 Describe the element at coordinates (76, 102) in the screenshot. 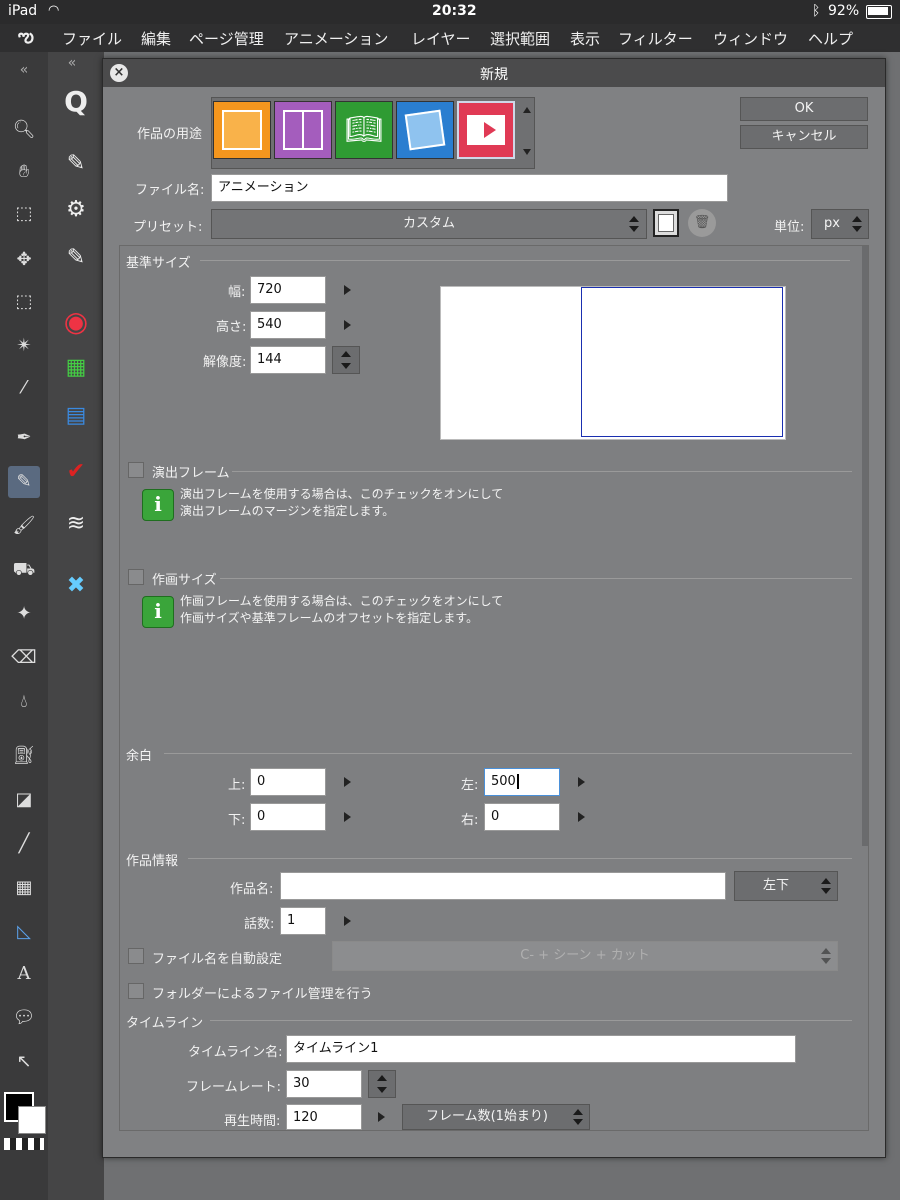

I see `navigator-icon: Q` at that location.